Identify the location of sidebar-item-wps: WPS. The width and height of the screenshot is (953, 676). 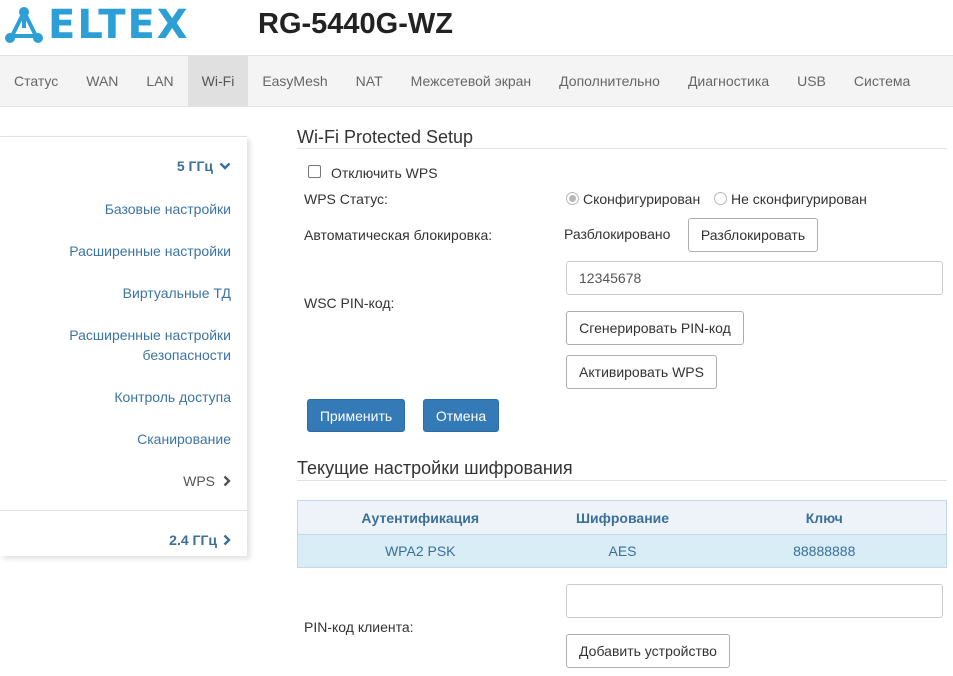
(207, 481).